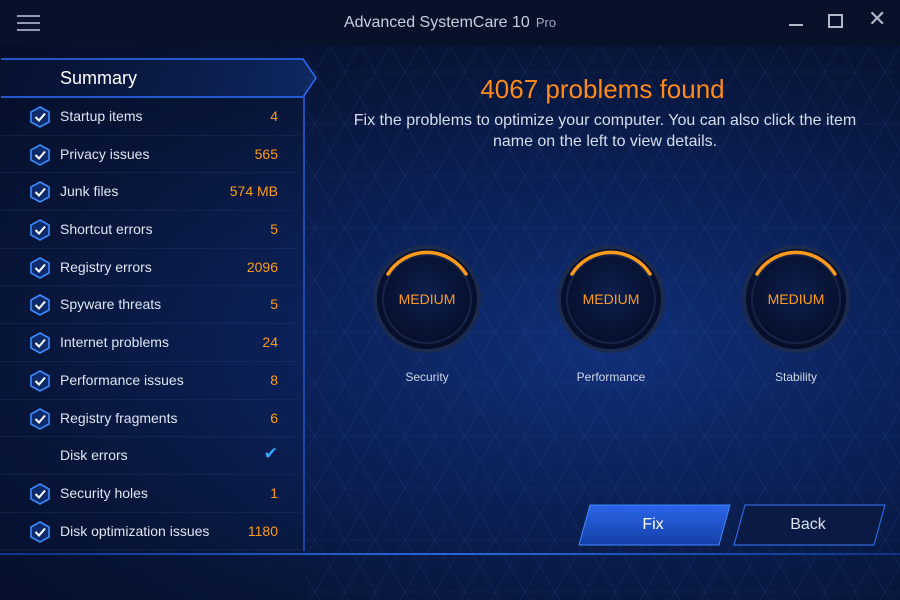 The width and height of the screenshot is (900, 600). I want to click on fix-button: Fix, so click(654, 525).